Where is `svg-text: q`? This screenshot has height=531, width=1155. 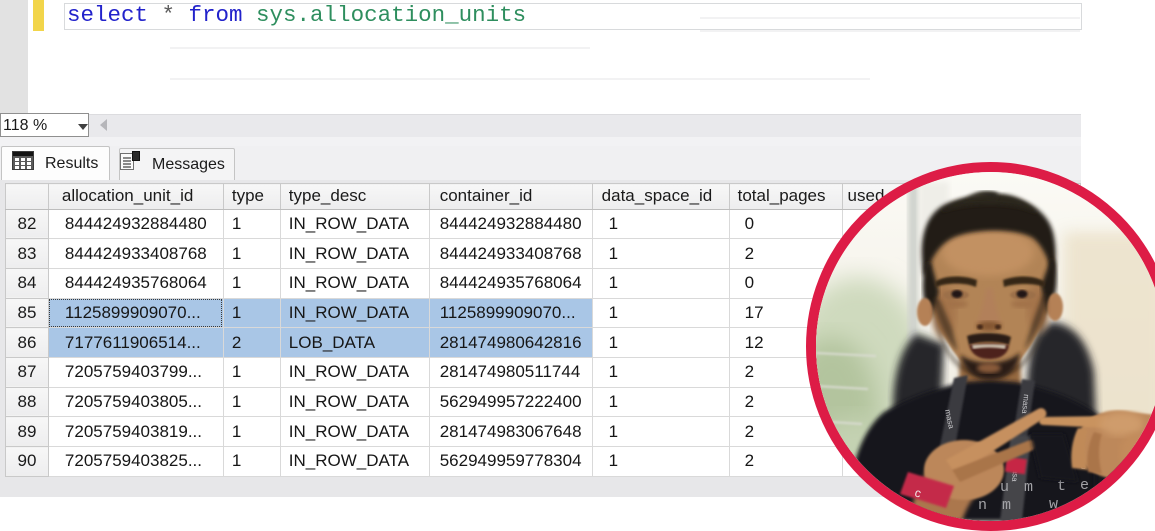 svg-text: q is located at coordinates (1078, 504).